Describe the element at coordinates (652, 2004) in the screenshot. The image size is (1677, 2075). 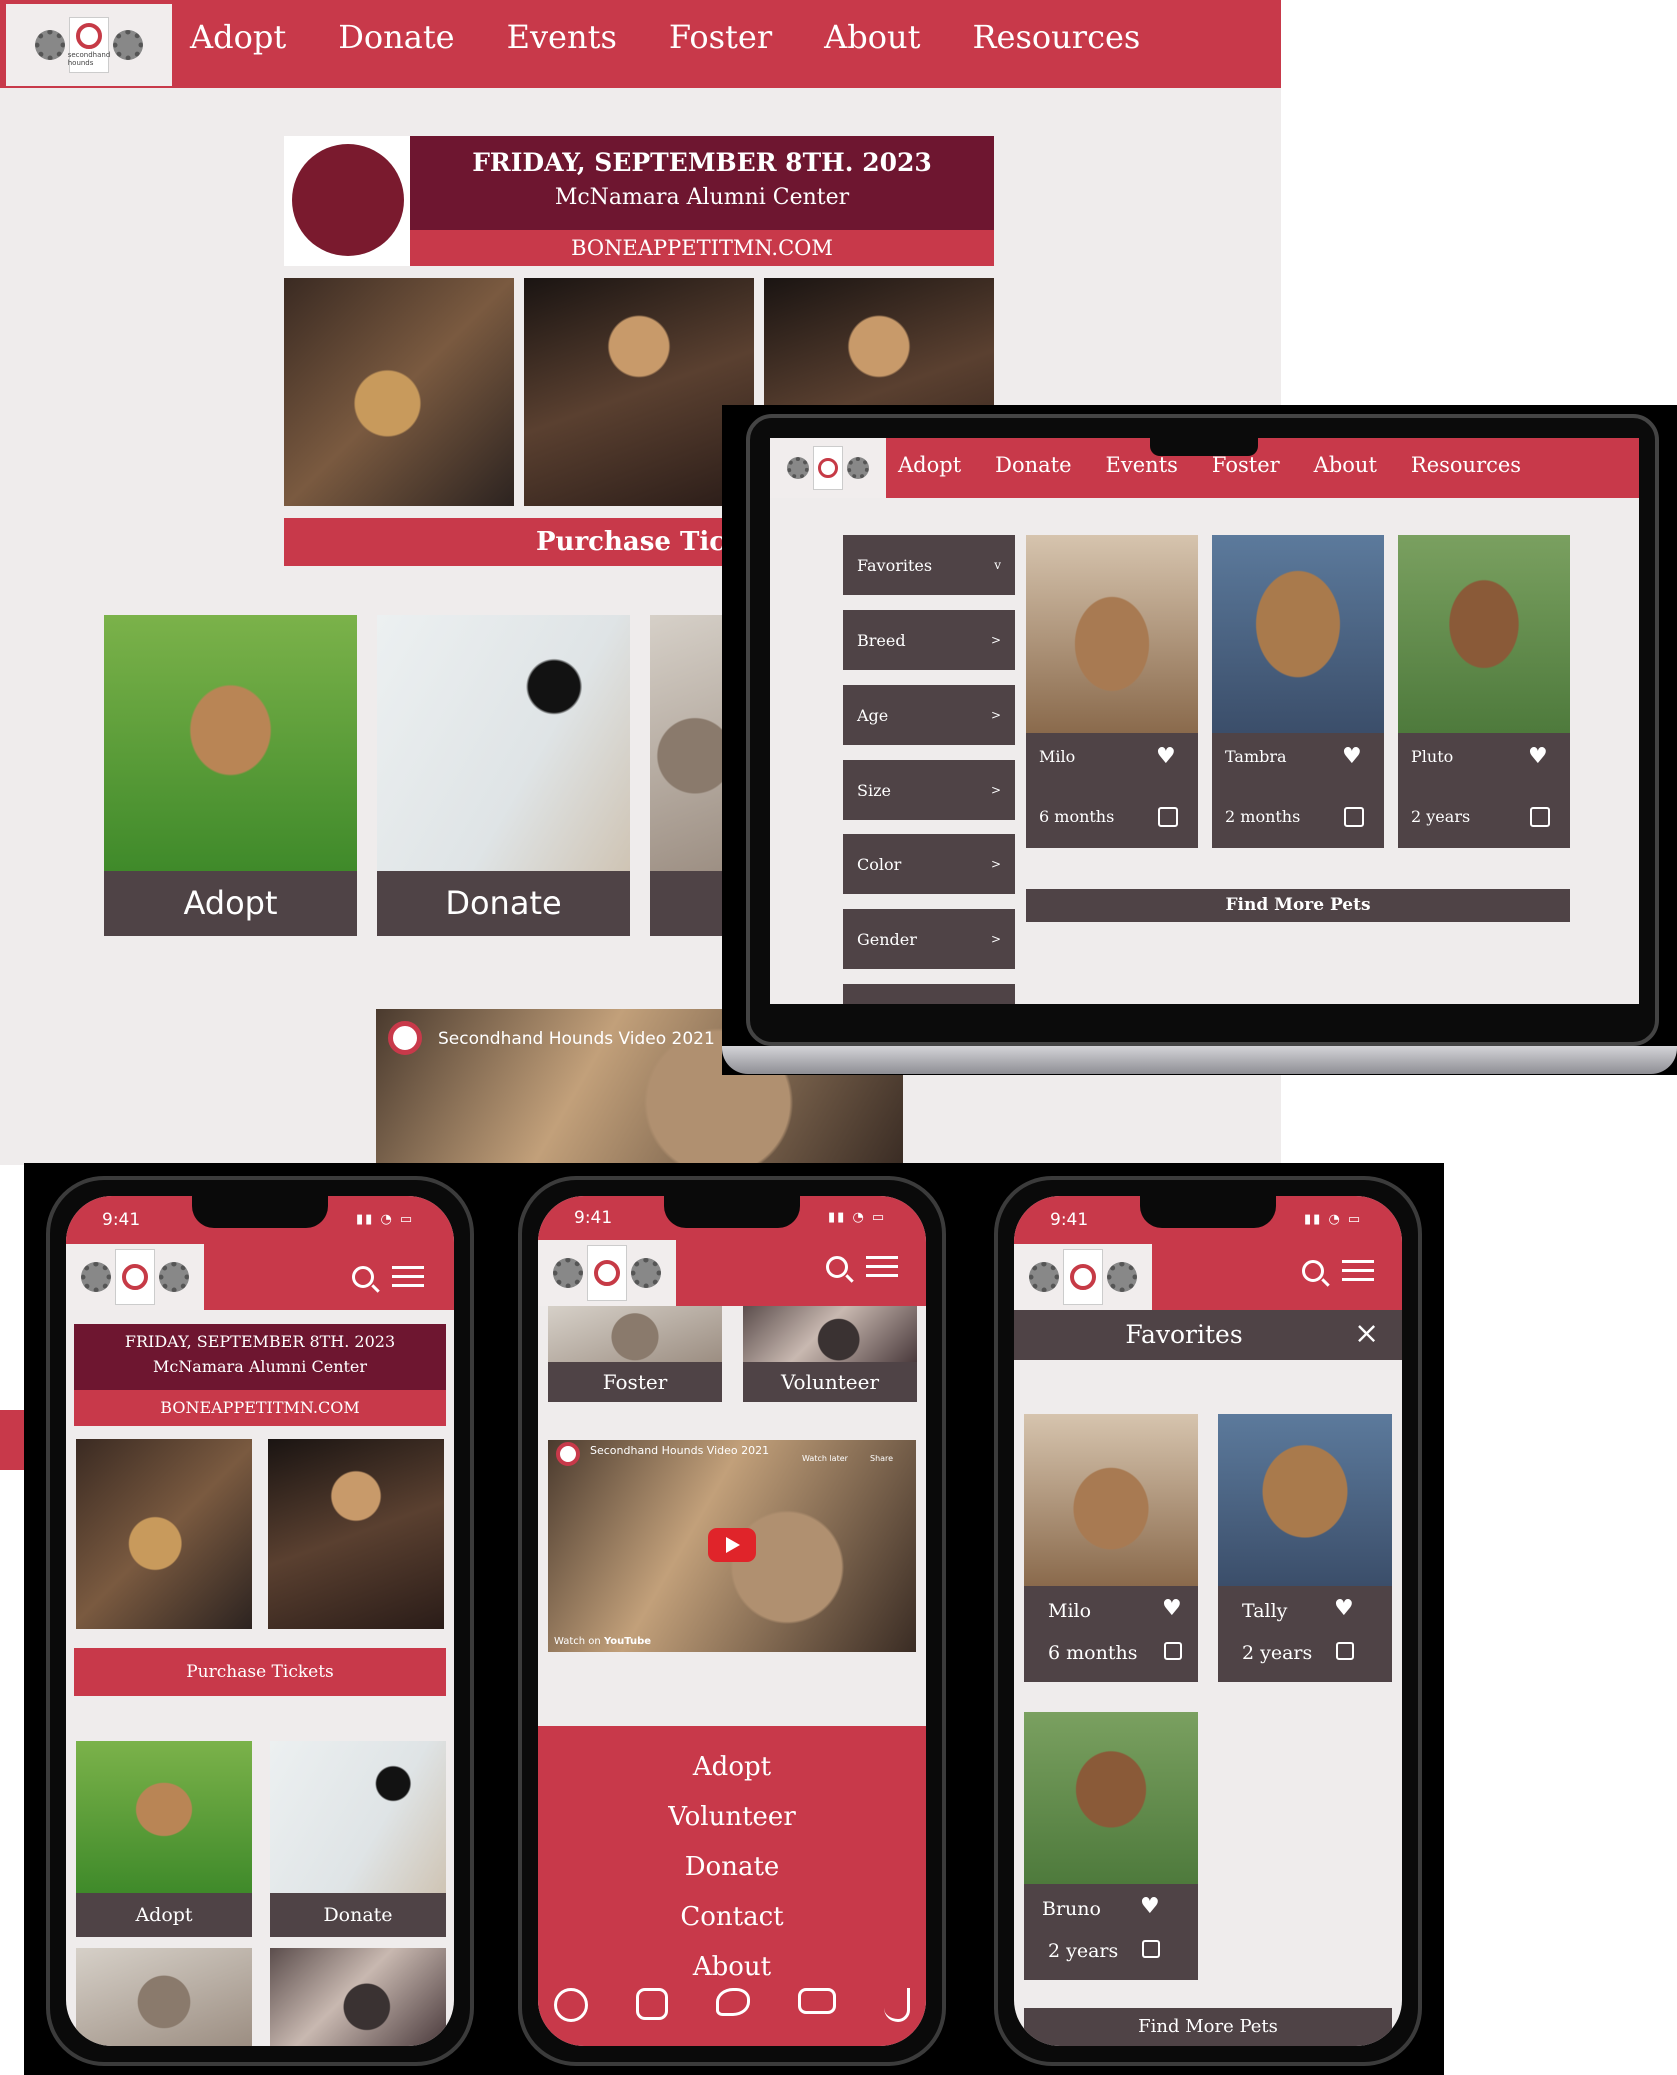
I see `instagram-icon` at that location.